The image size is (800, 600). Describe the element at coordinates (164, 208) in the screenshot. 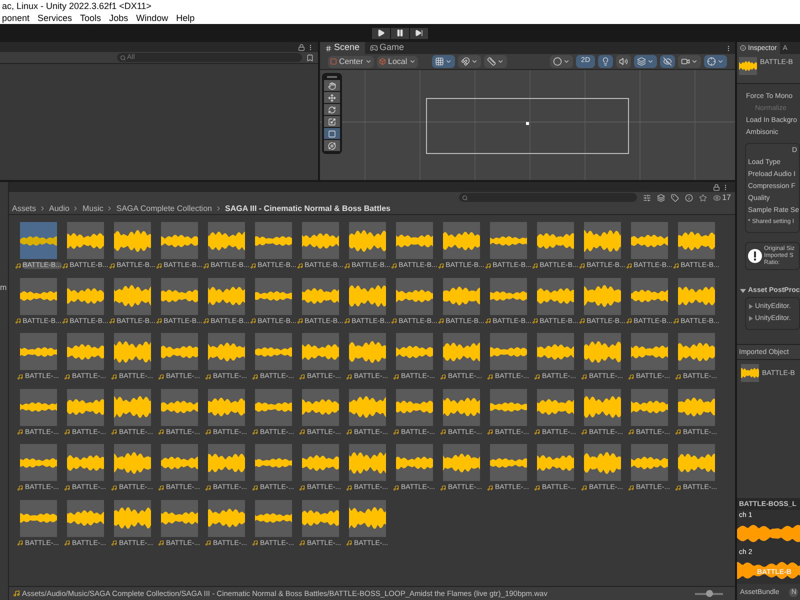

I see `breadcrumb-item: SAGA Complete Collection` at that location.